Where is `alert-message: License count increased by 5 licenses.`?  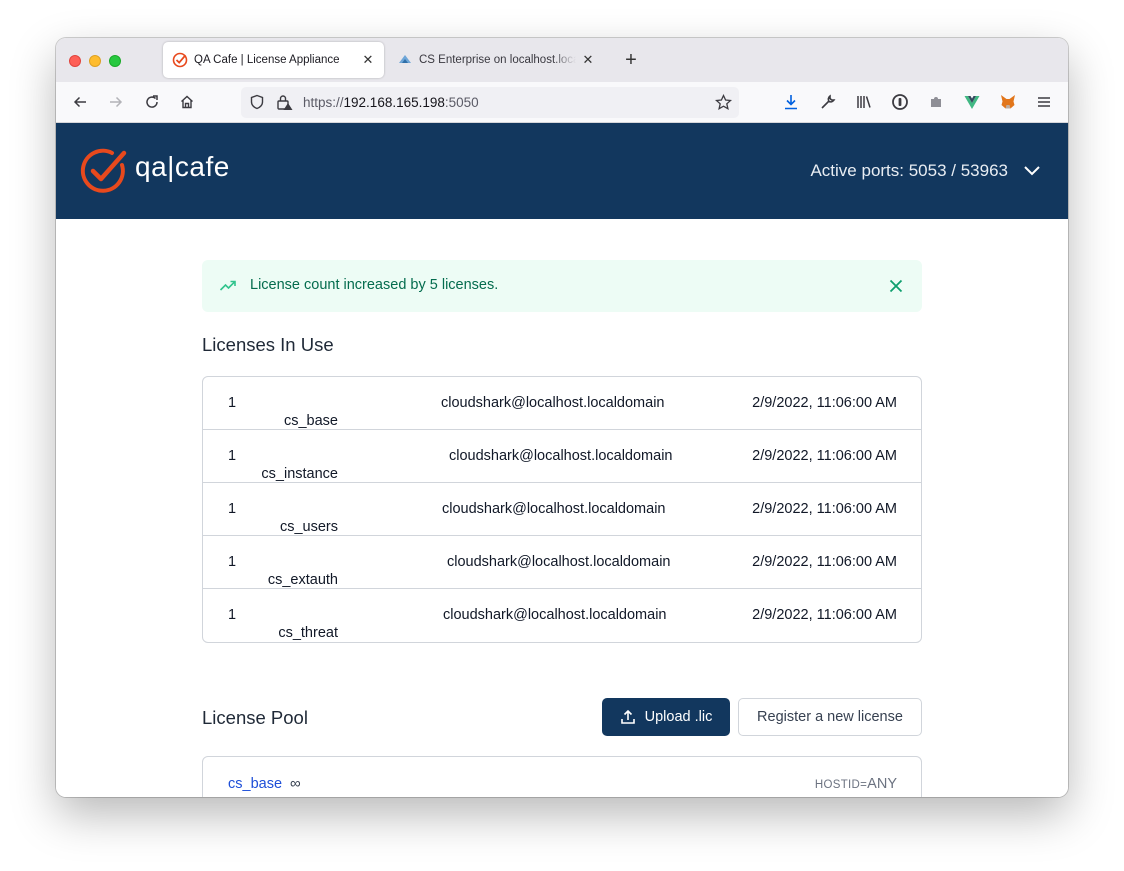 alert-message: License count increased by 5 licenses. is located at coordinates (374, 285).